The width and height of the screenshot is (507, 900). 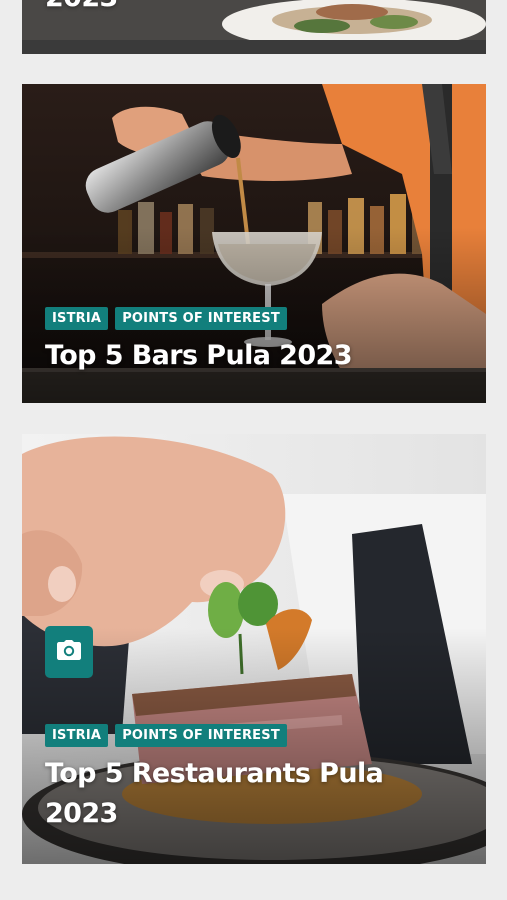 I want to click on gallery-button, so click(x=69, y=652).